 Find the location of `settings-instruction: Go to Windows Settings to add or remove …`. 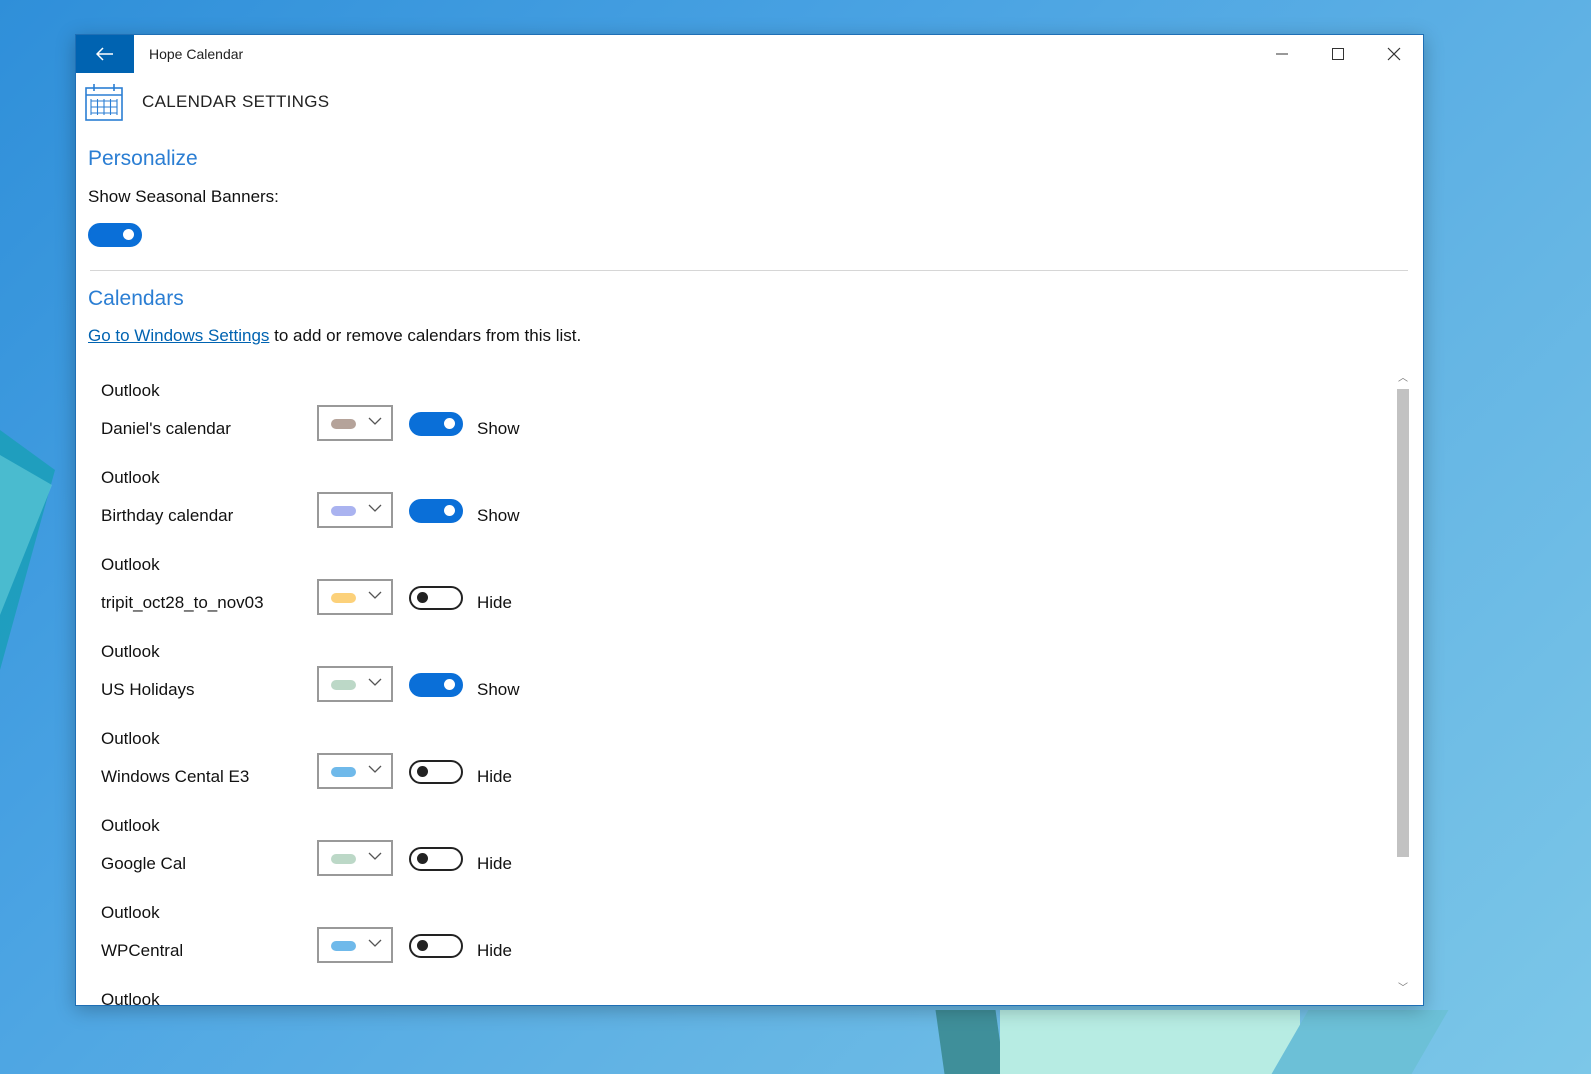

settings-instruction: Go to Windows Settings to add or remove … is located at coordinates (334, 336).